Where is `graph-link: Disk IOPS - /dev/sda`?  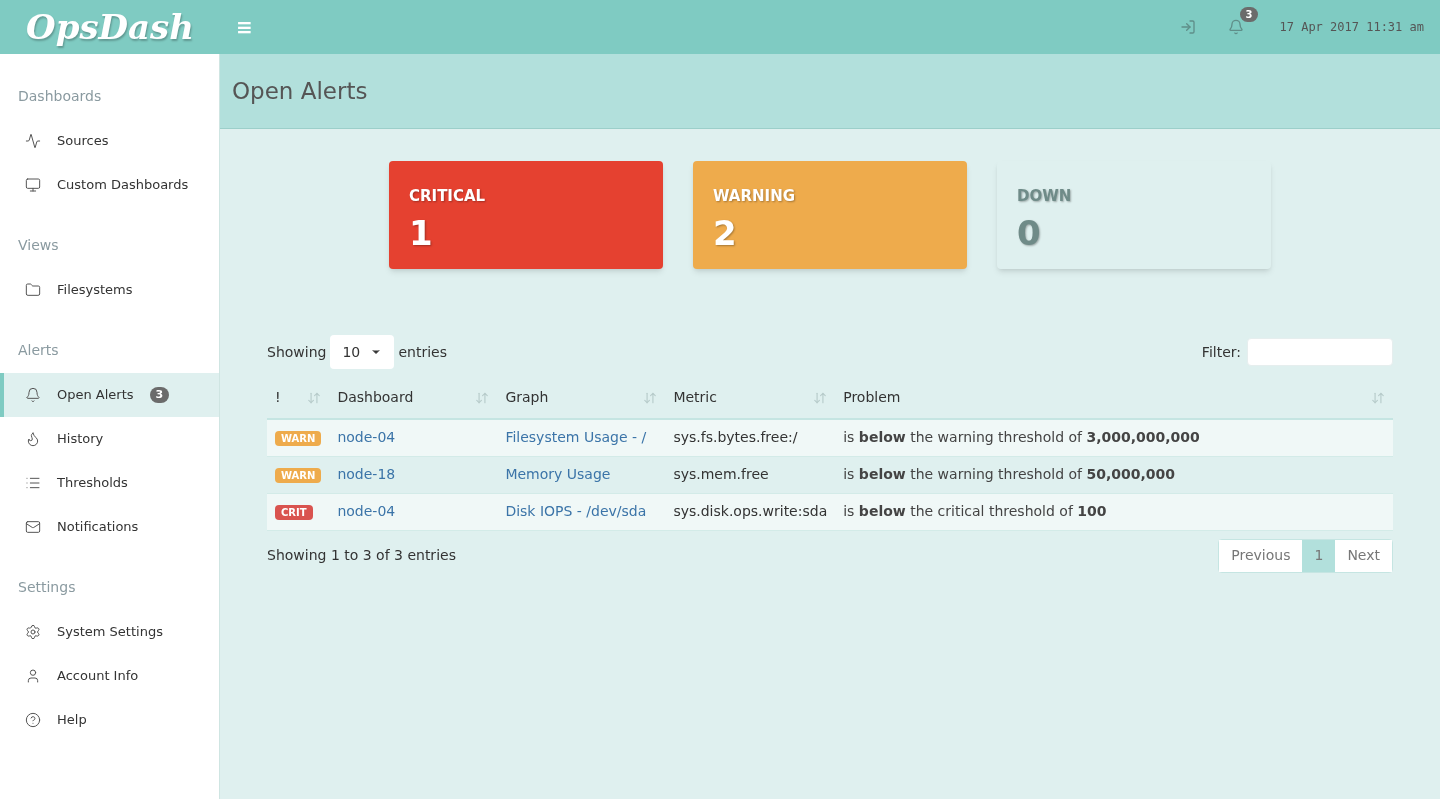 graph-link: Disk IOPS - /dev/sda is located at coordinates (576, 511).